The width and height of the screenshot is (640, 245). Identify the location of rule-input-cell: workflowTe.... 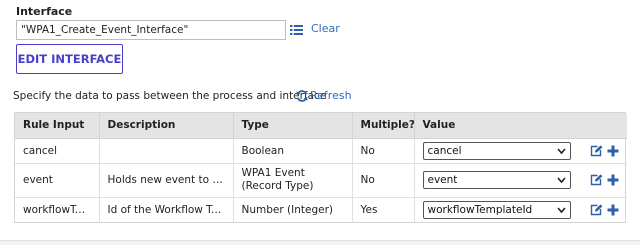
(57, 210).